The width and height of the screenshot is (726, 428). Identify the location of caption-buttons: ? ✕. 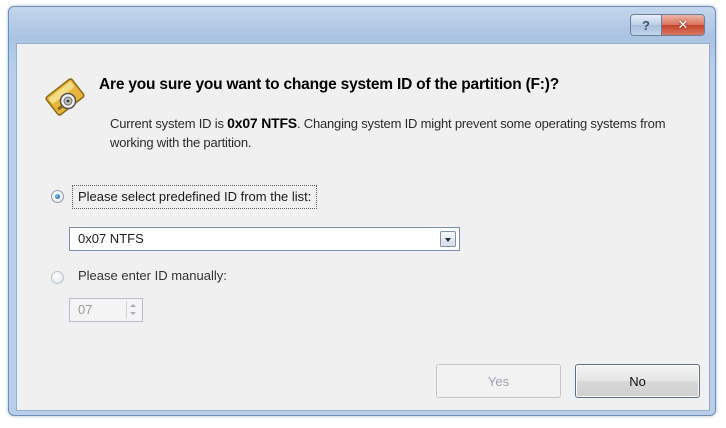
(667, 25).